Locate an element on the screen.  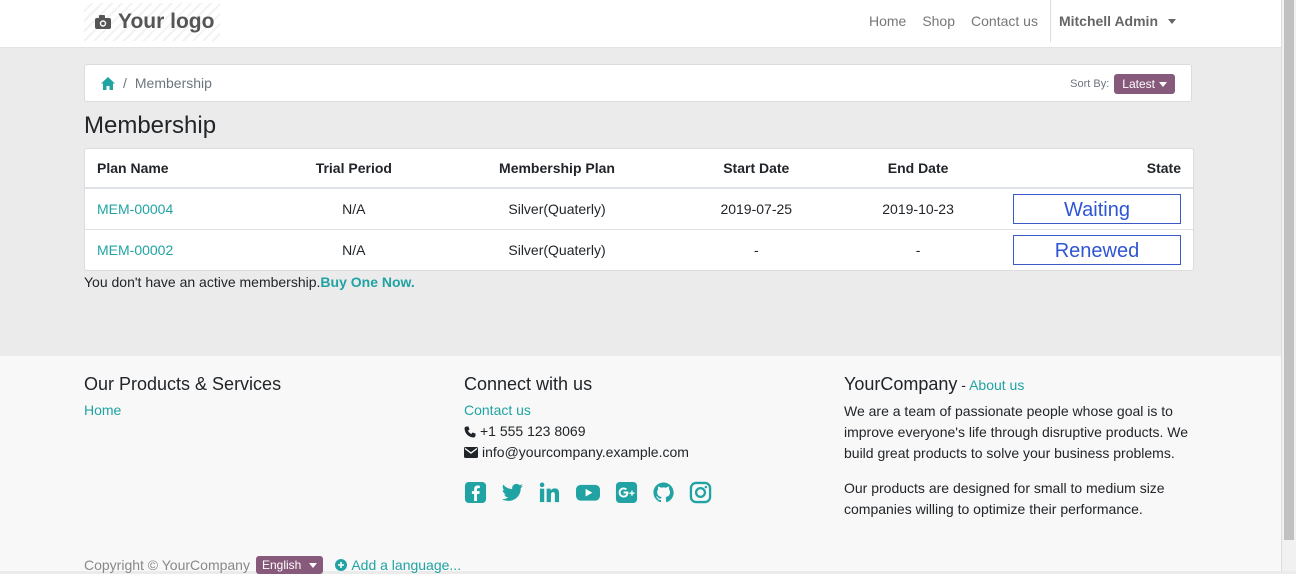
col-start-date: Start Date is located at coordinates (756, 169).